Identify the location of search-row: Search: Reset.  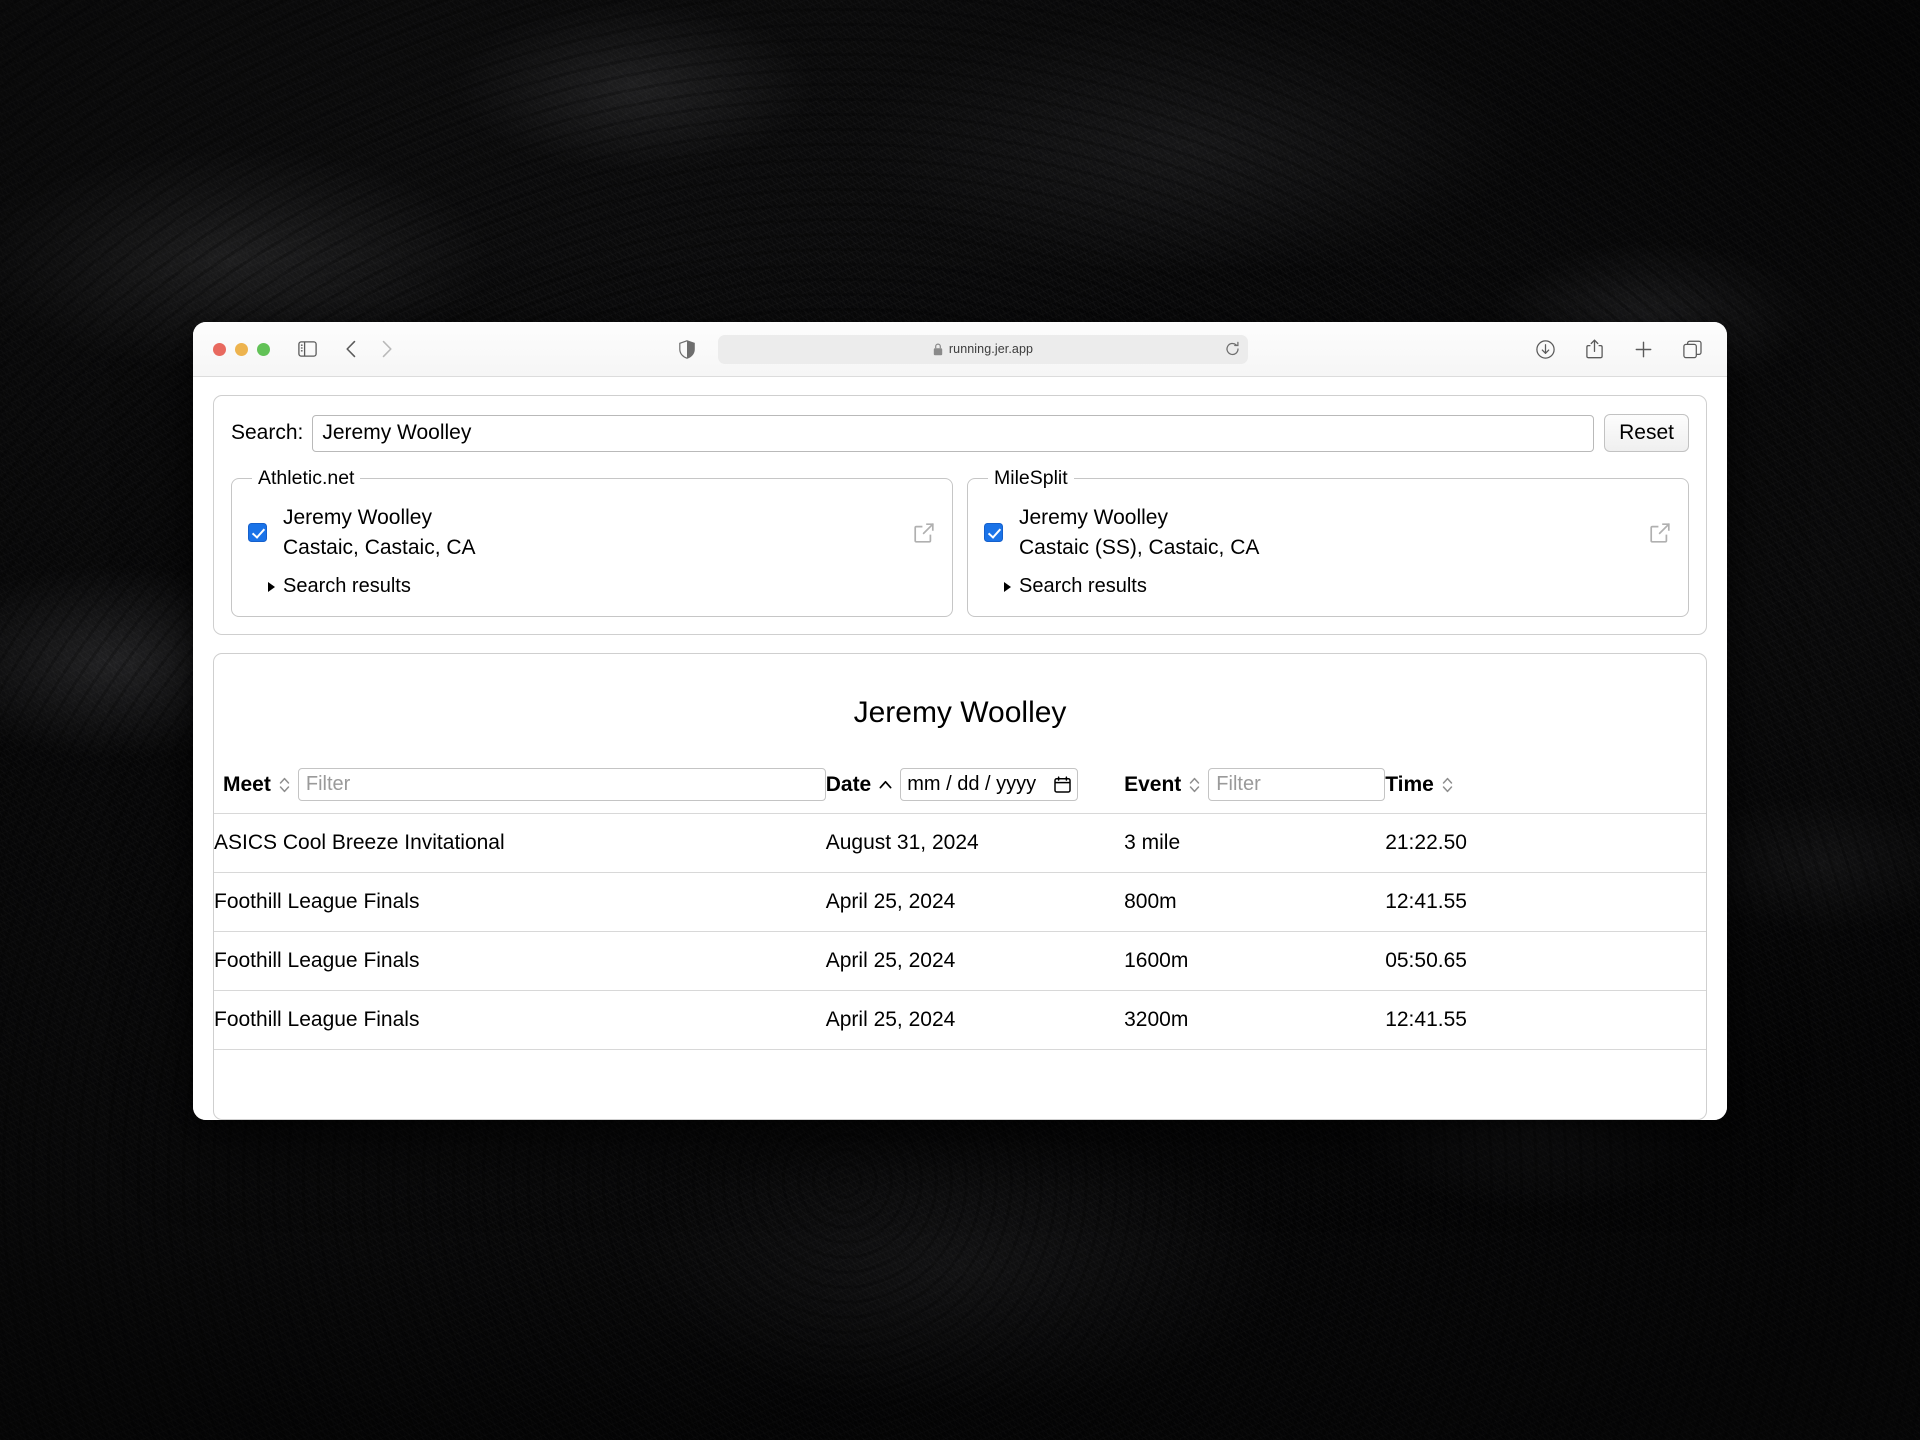
(960, 433).